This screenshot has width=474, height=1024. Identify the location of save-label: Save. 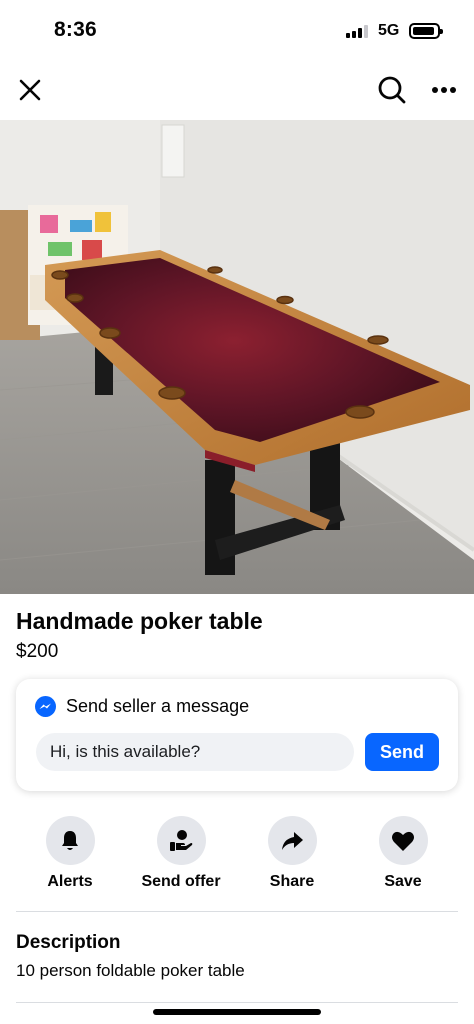
(403, 881).